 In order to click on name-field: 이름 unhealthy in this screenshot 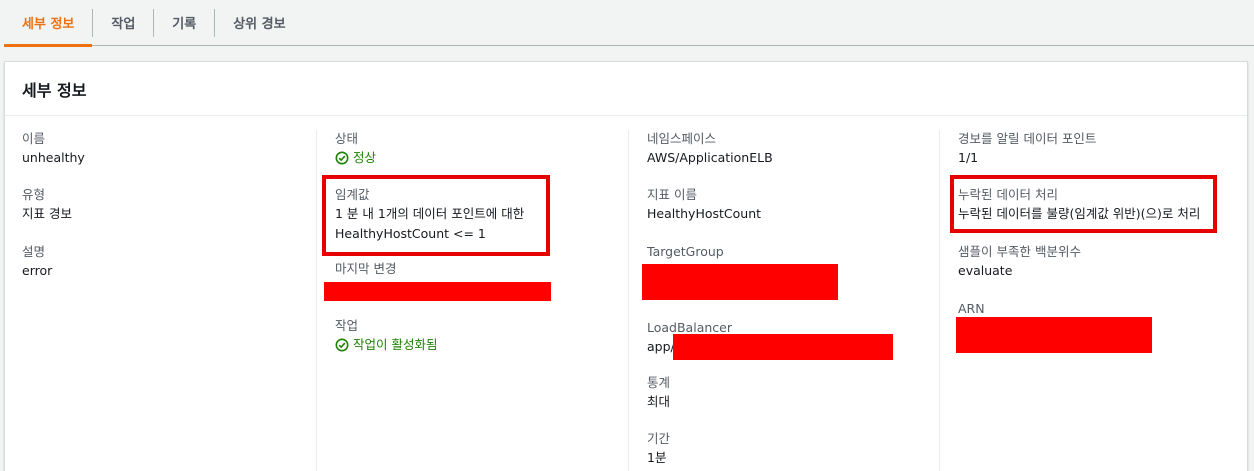, I will do `click(53, 149)`.